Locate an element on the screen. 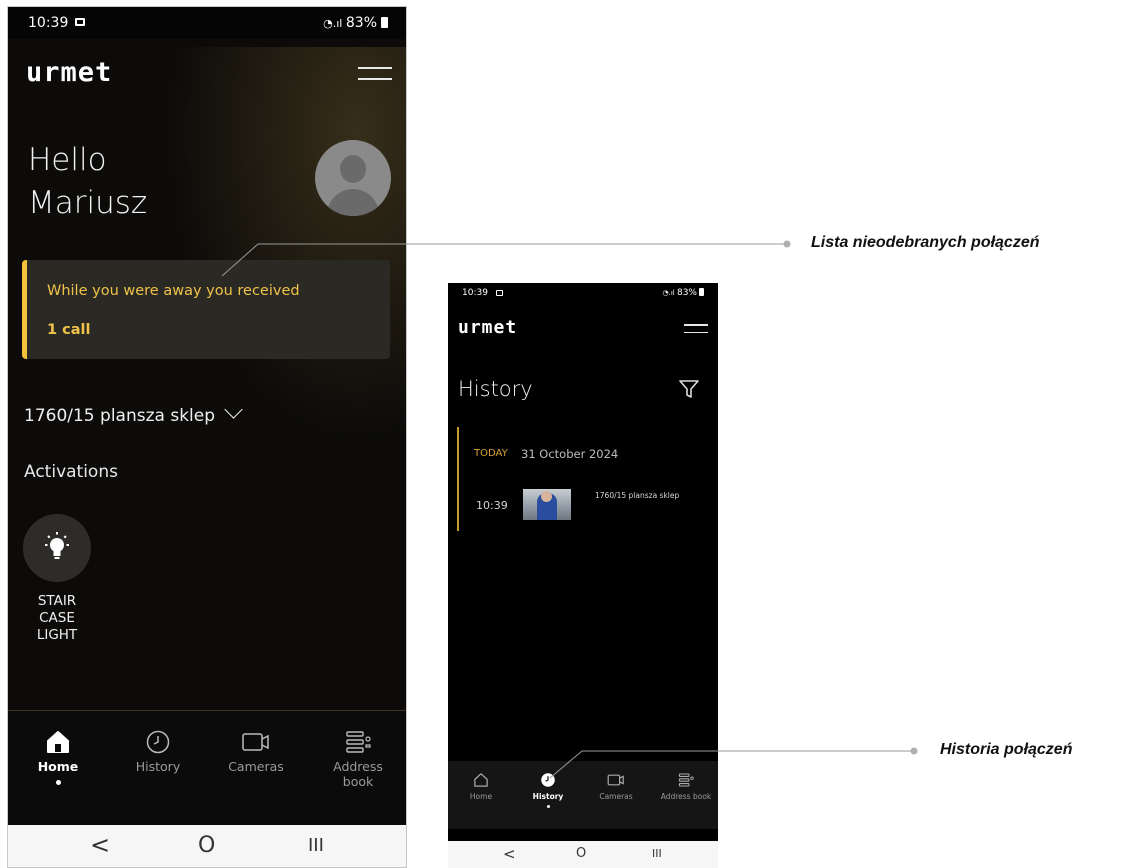 The image size is (1126, 868). callout-line-missed is located at coordinates (503, 260).